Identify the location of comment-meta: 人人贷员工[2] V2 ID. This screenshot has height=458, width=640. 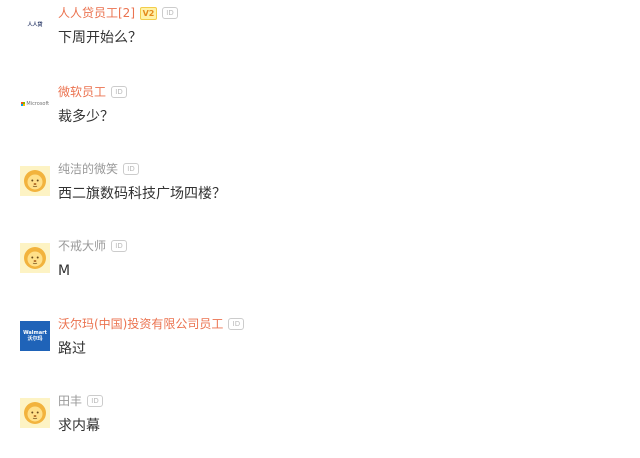
(118, 13).